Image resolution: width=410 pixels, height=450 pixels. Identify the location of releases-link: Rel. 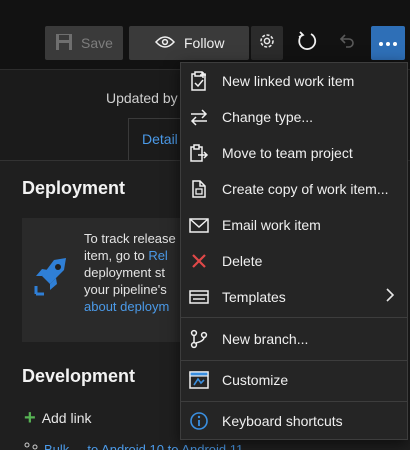
(158, 255).